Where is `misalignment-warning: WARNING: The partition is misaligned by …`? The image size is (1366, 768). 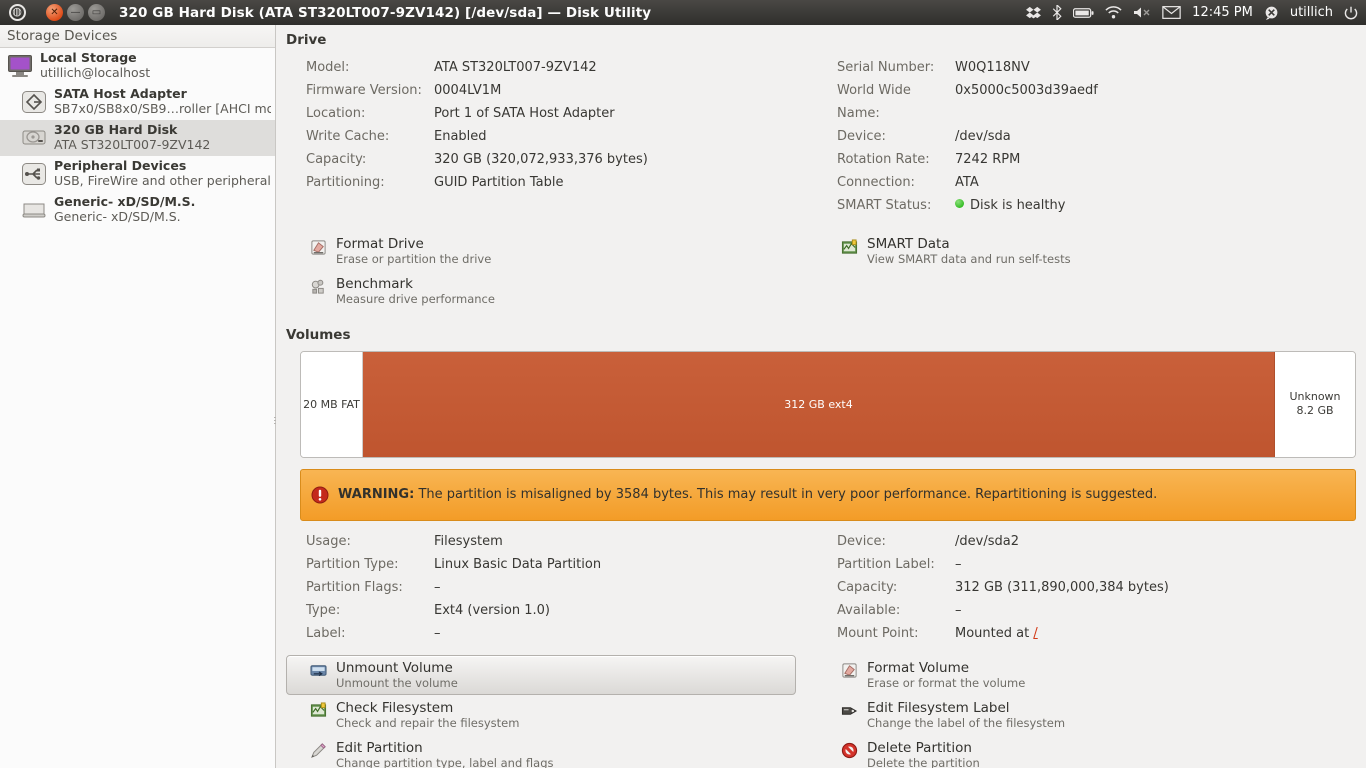 misalignment-warning: WARNING: The partition is misaligned by … is located at coordinates (828, 494).